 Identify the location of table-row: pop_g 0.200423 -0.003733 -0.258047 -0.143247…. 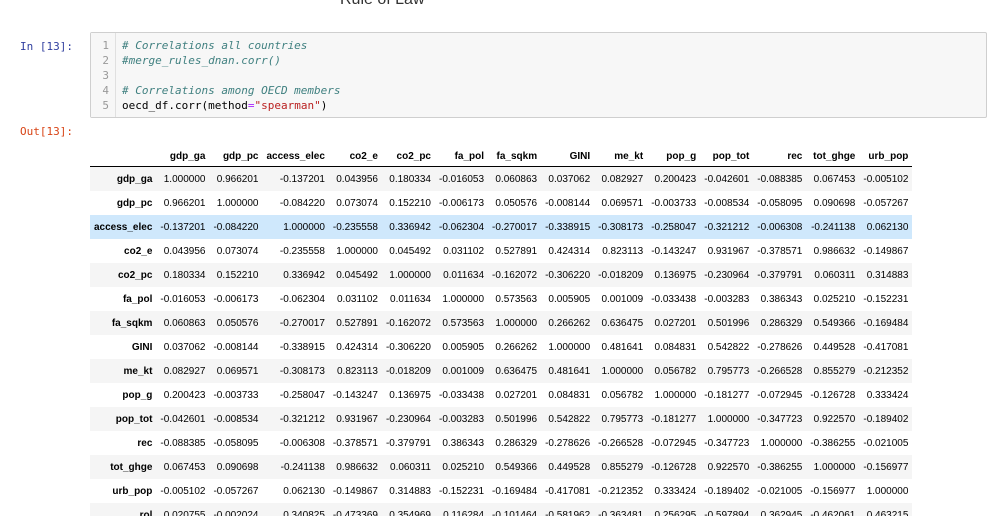
(501, 395).